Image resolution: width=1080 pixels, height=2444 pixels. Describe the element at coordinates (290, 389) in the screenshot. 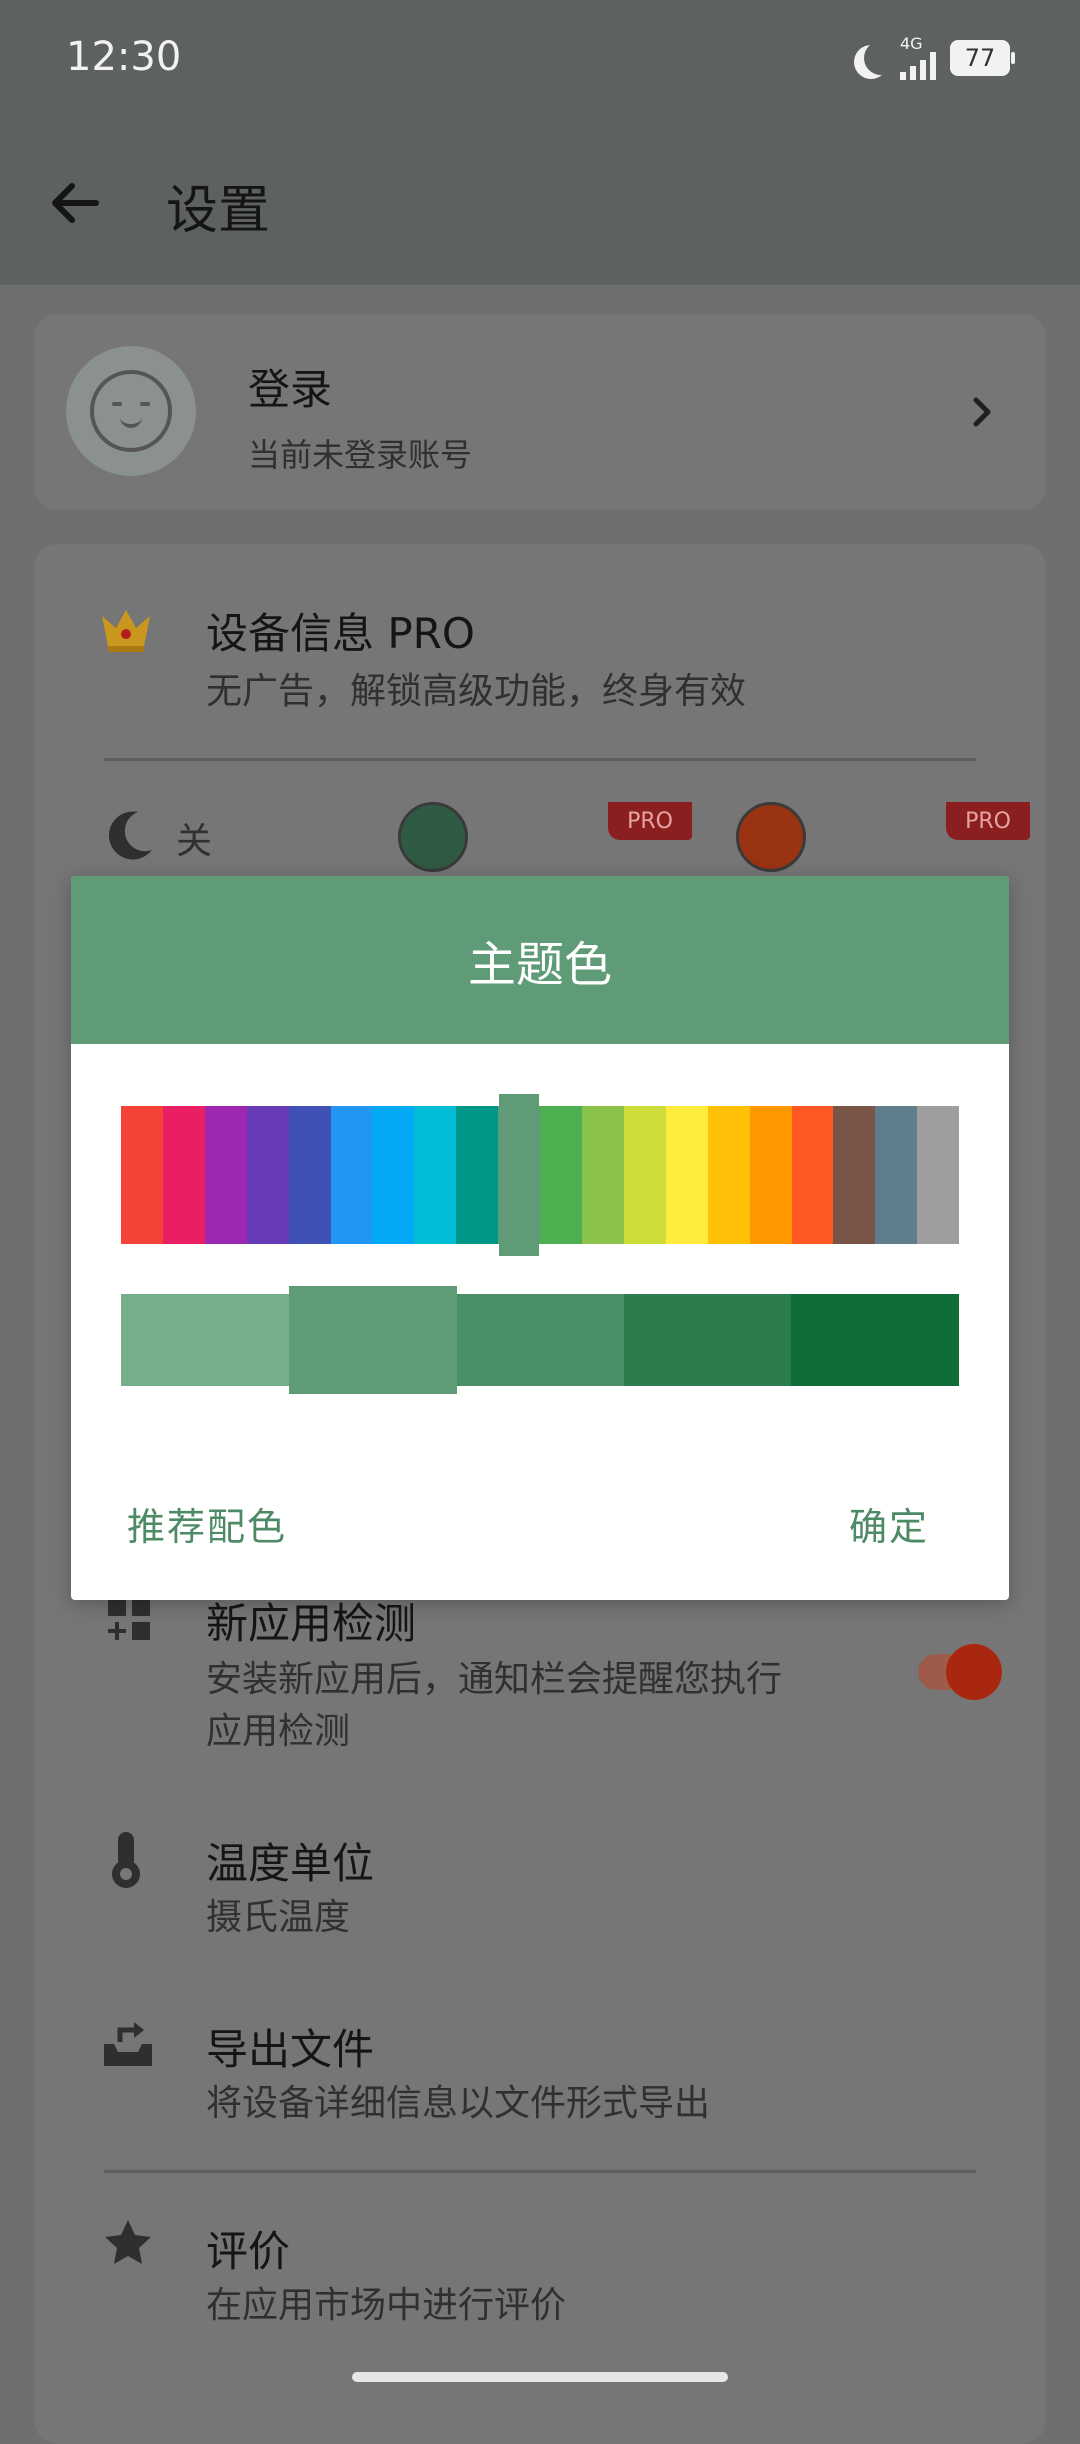

I see `login-title: 登录` at that location.